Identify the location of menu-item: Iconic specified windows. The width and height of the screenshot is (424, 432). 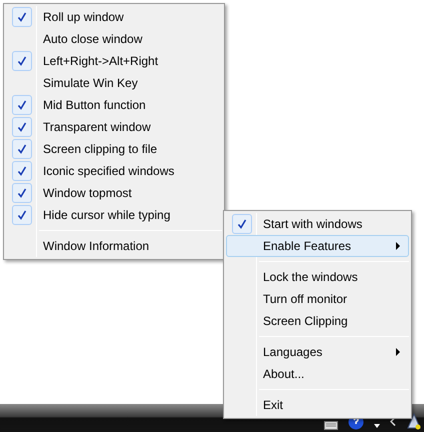
(114, 171).